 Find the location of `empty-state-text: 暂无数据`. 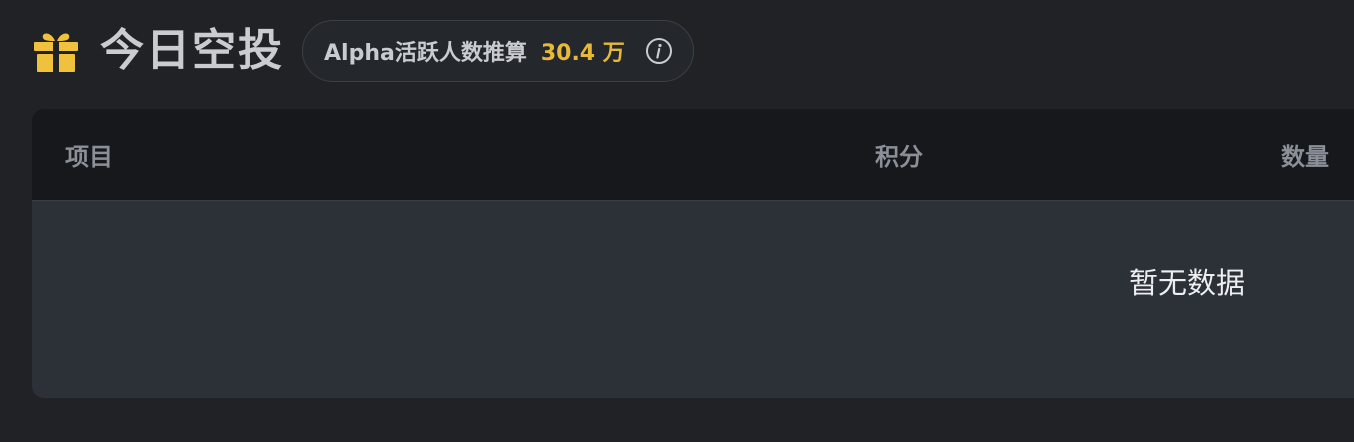

empty-state-text: 暂无数据 is located at coordinates (1187, 283).